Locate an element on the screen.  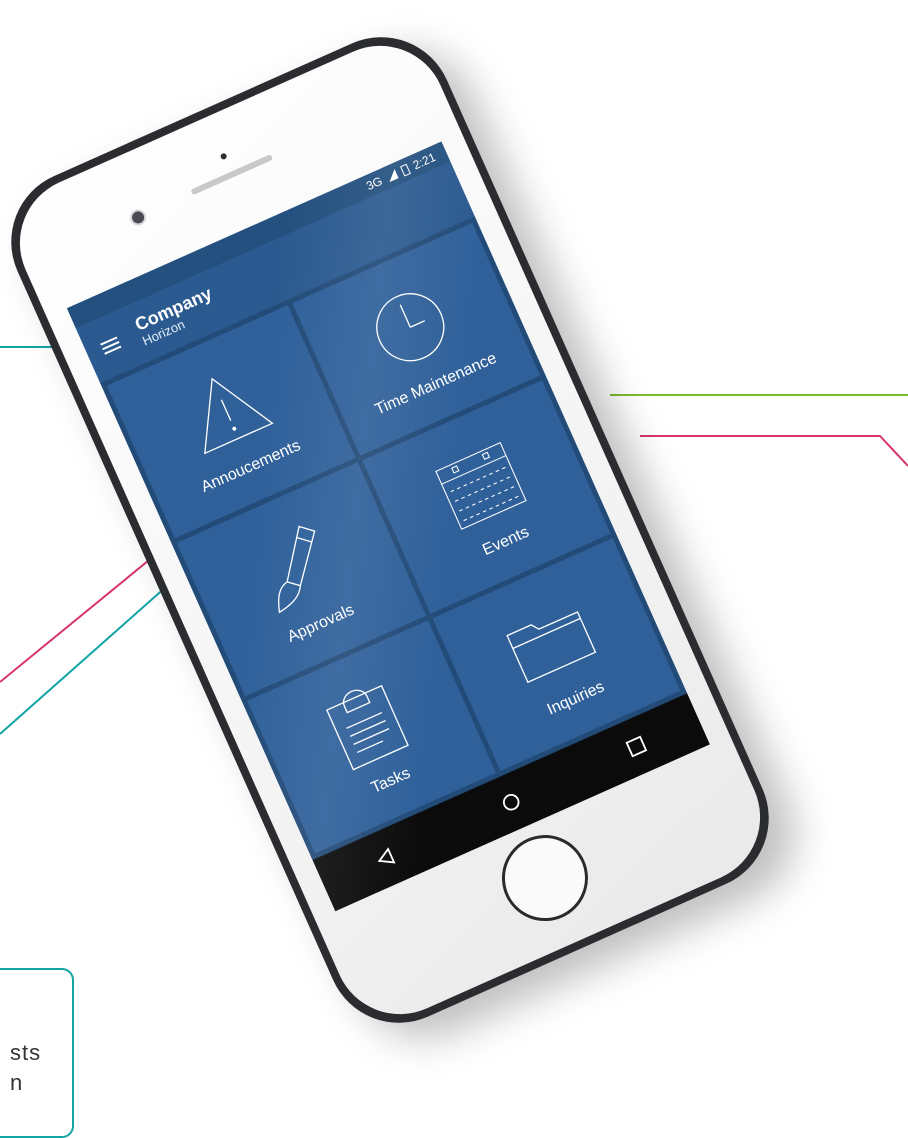
callout-text-line1: sts is located at coordinates (26, 1052).